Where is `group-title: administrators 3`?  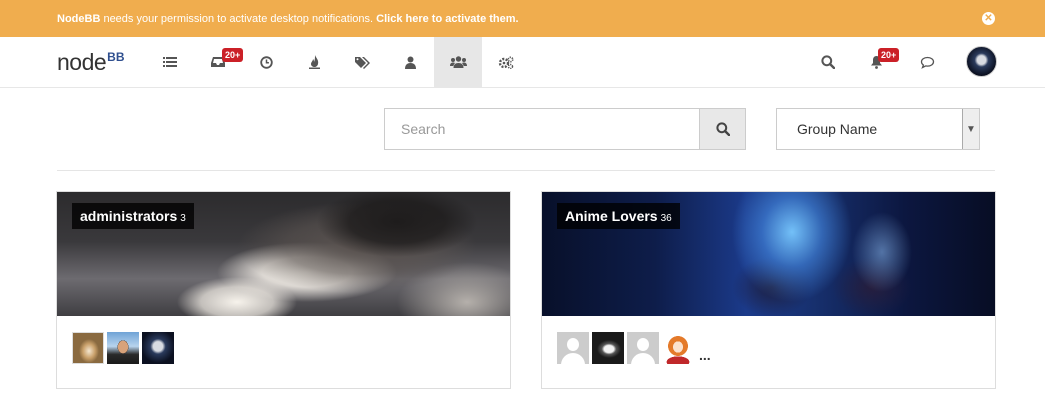 group-title: administrators 3 is located at coordinates (133, 216).